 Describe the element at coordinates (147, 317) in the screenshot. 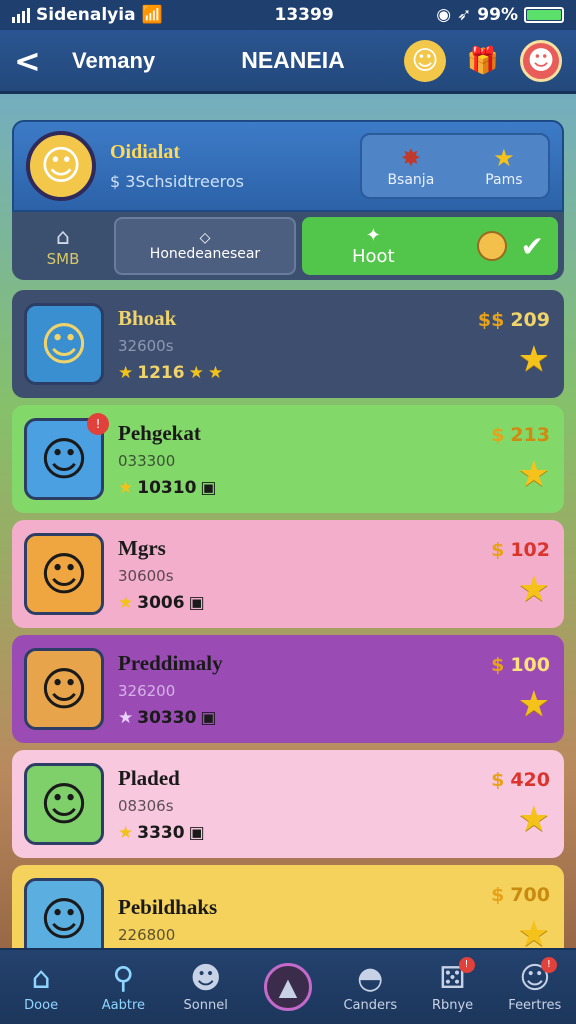

I see `item-name: Bhoak` at that location.